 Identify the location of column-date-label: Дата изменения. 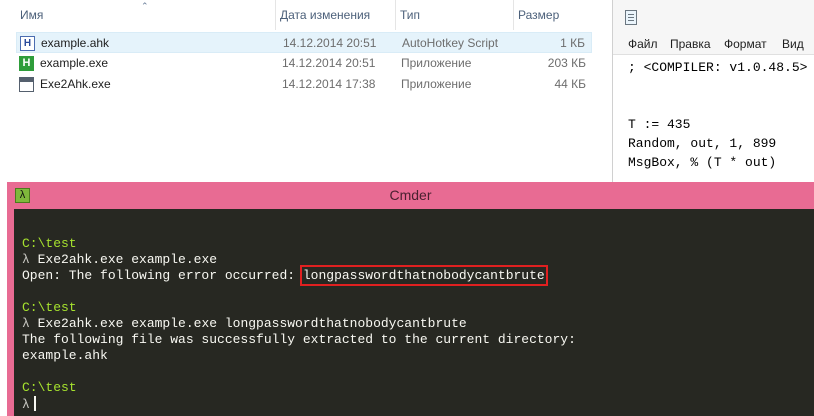
(325, 15).